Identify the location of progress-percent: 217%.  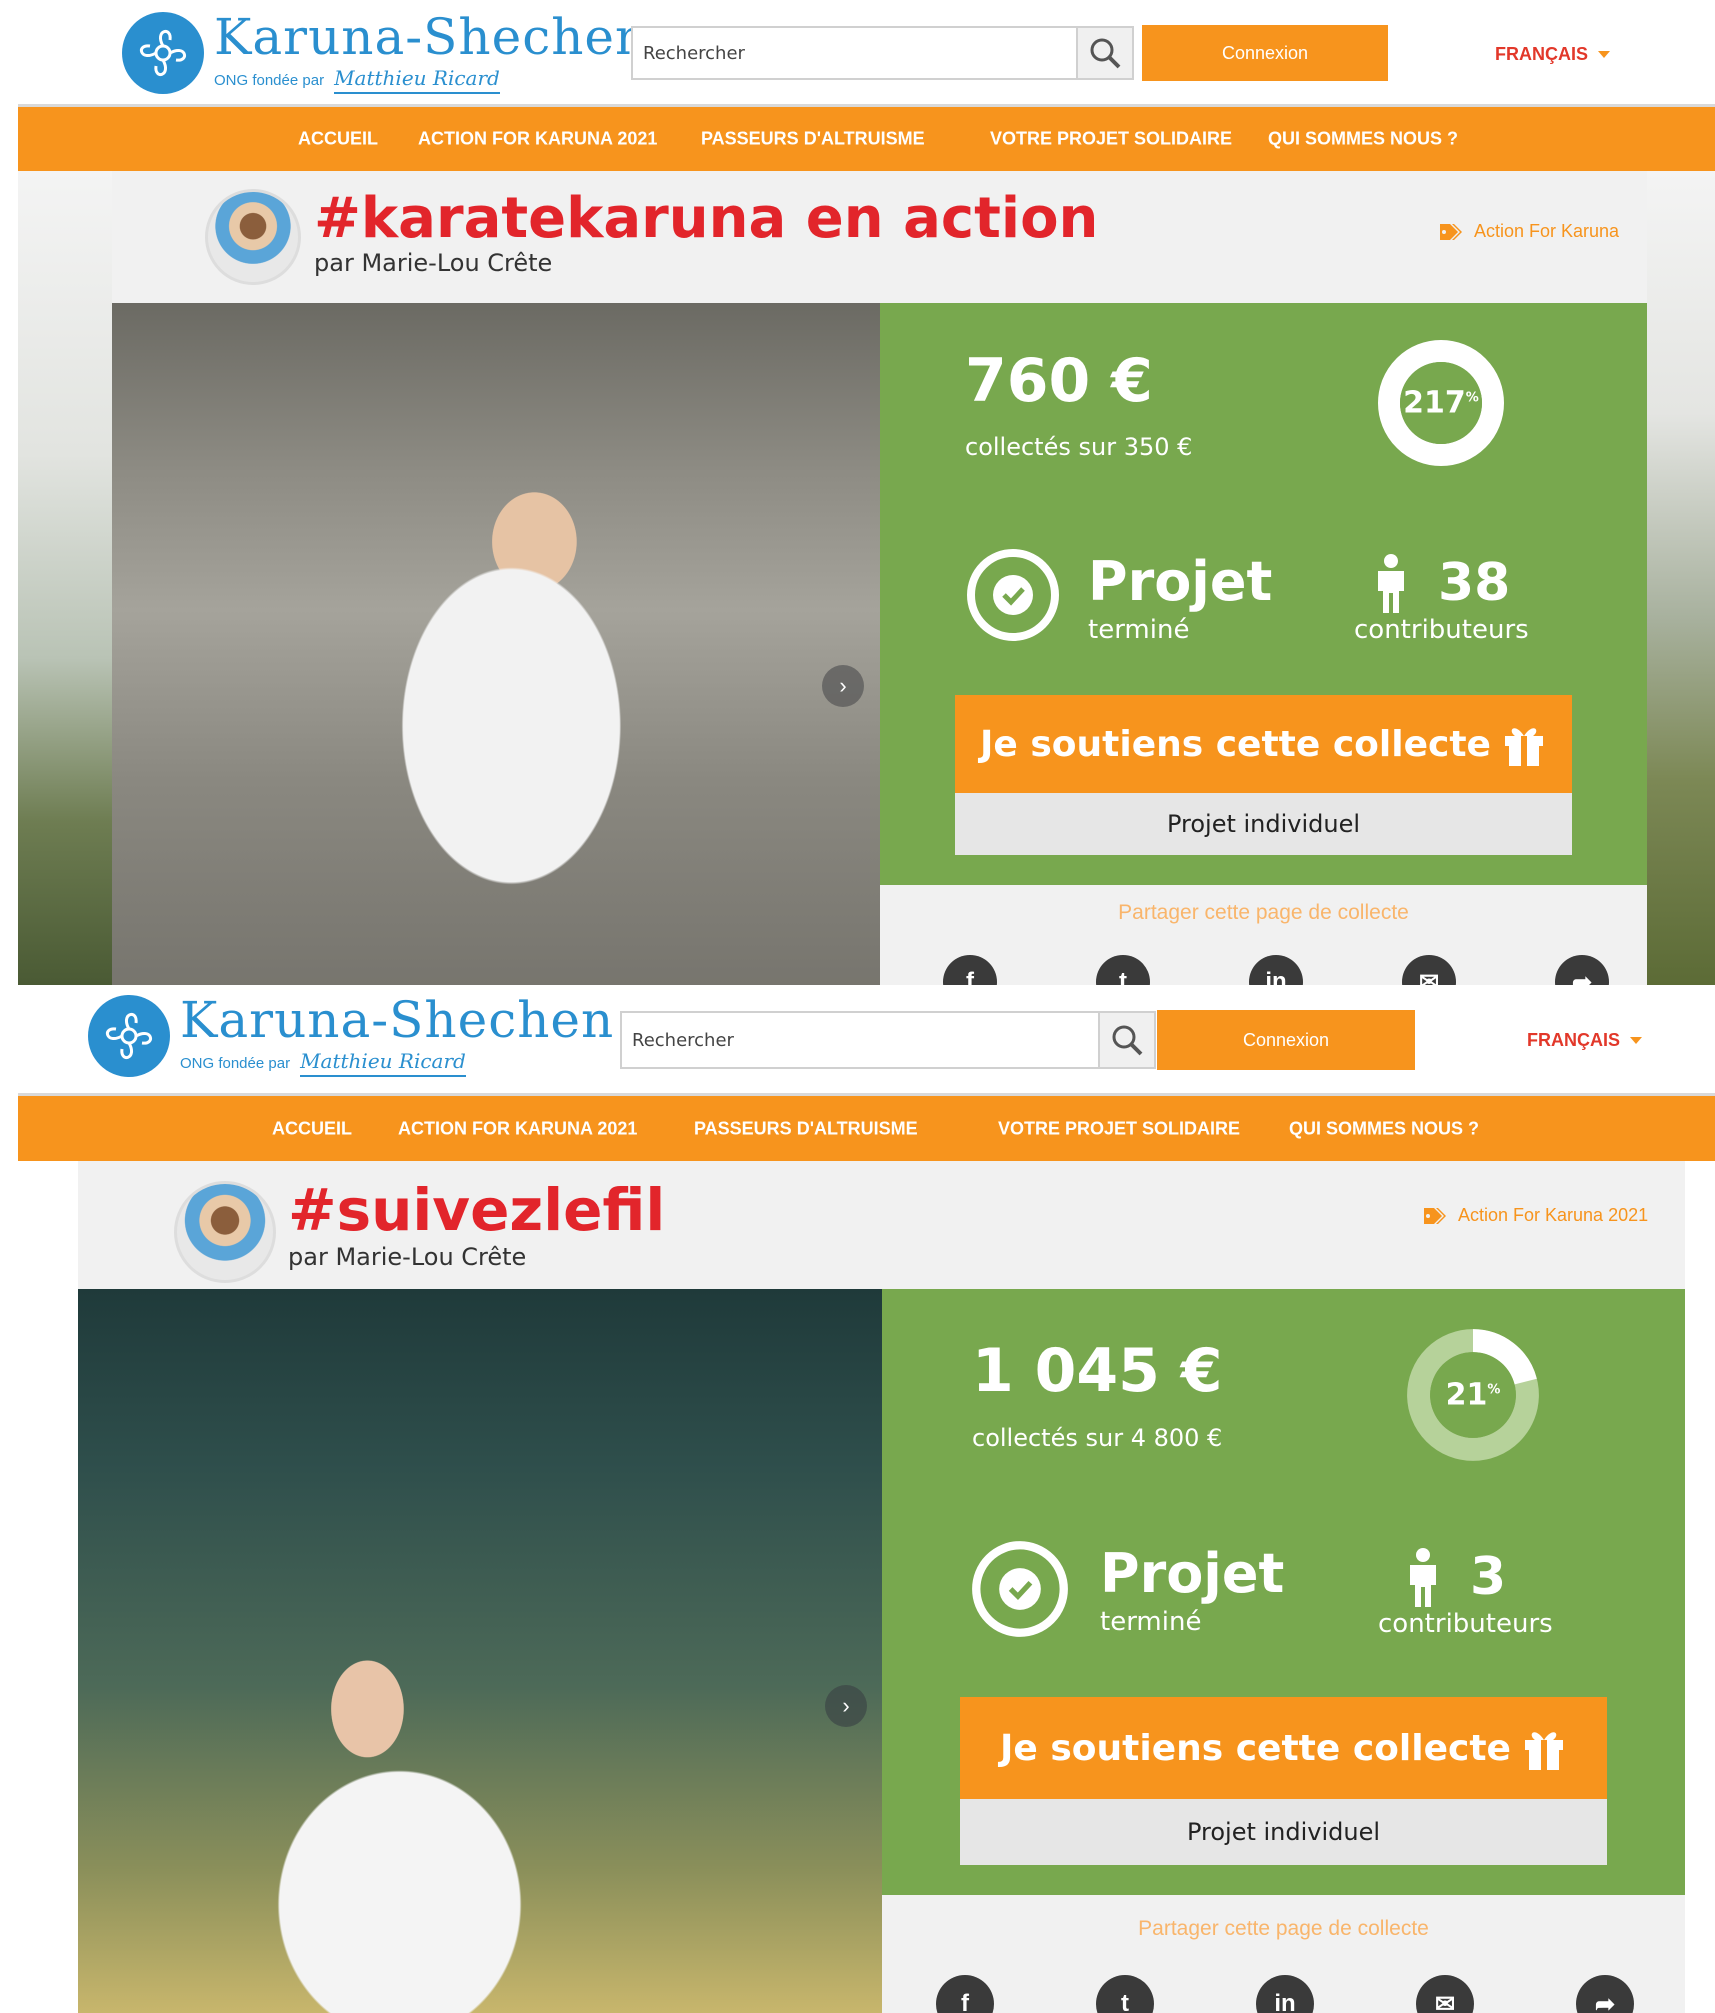
(1441, 403).